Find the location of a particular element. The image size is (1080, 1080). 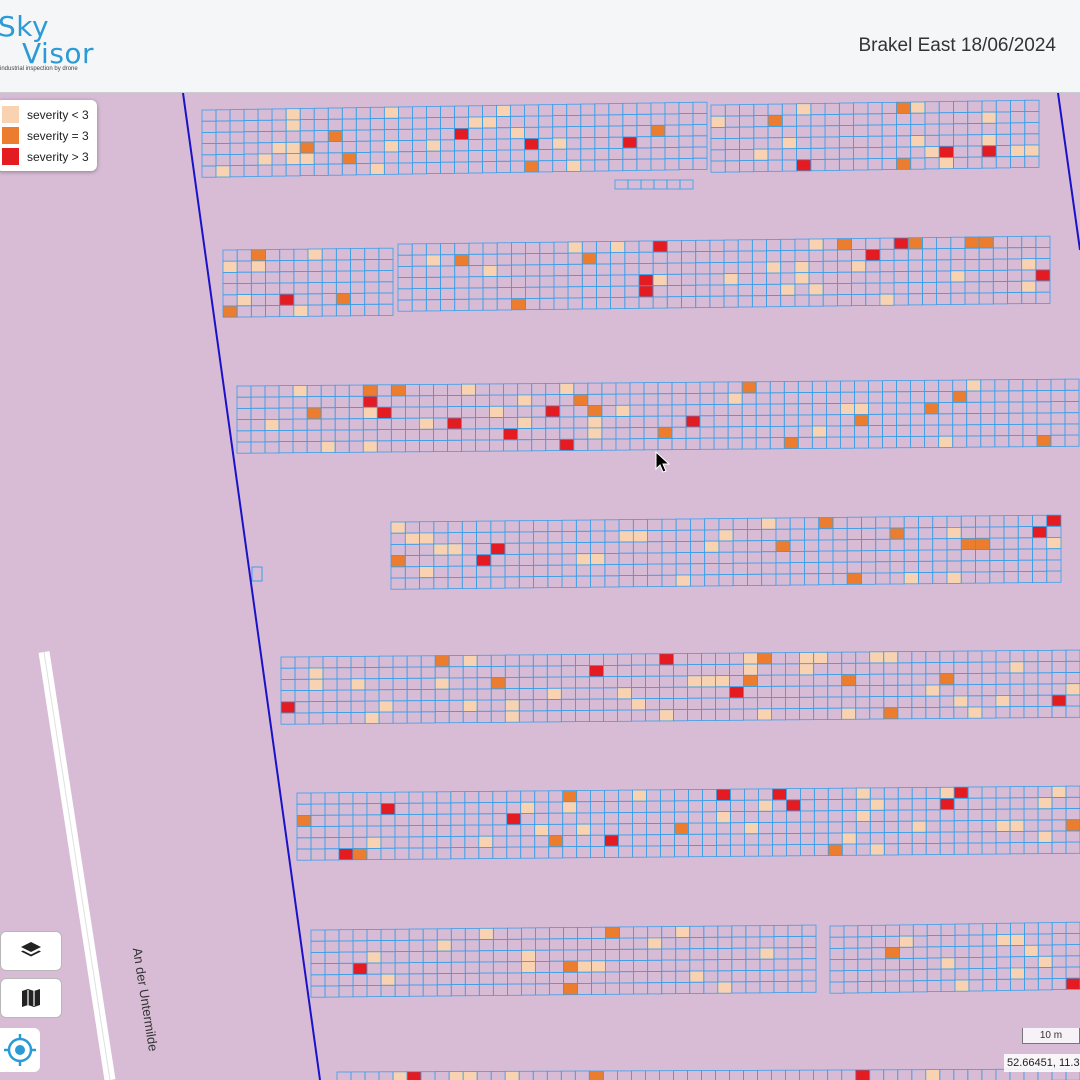

layers-icon is located at coordinates (31, 949).